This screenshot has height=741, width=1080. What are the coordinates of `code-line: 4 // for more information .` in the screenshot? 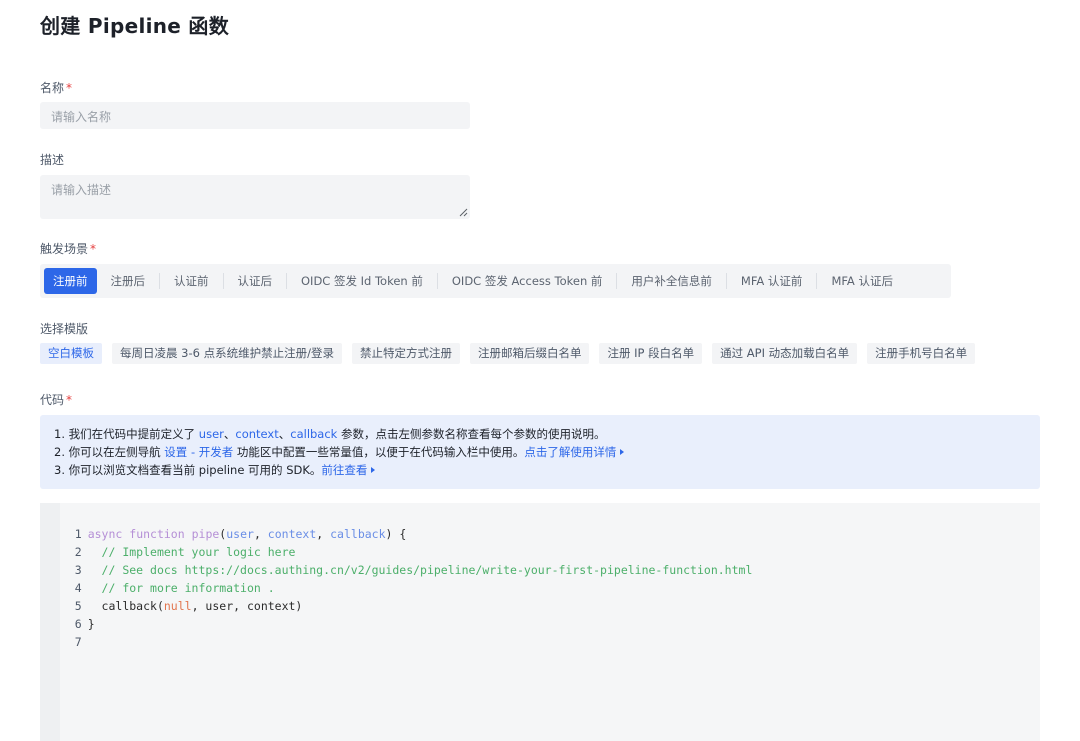 It's located at (157, 578).